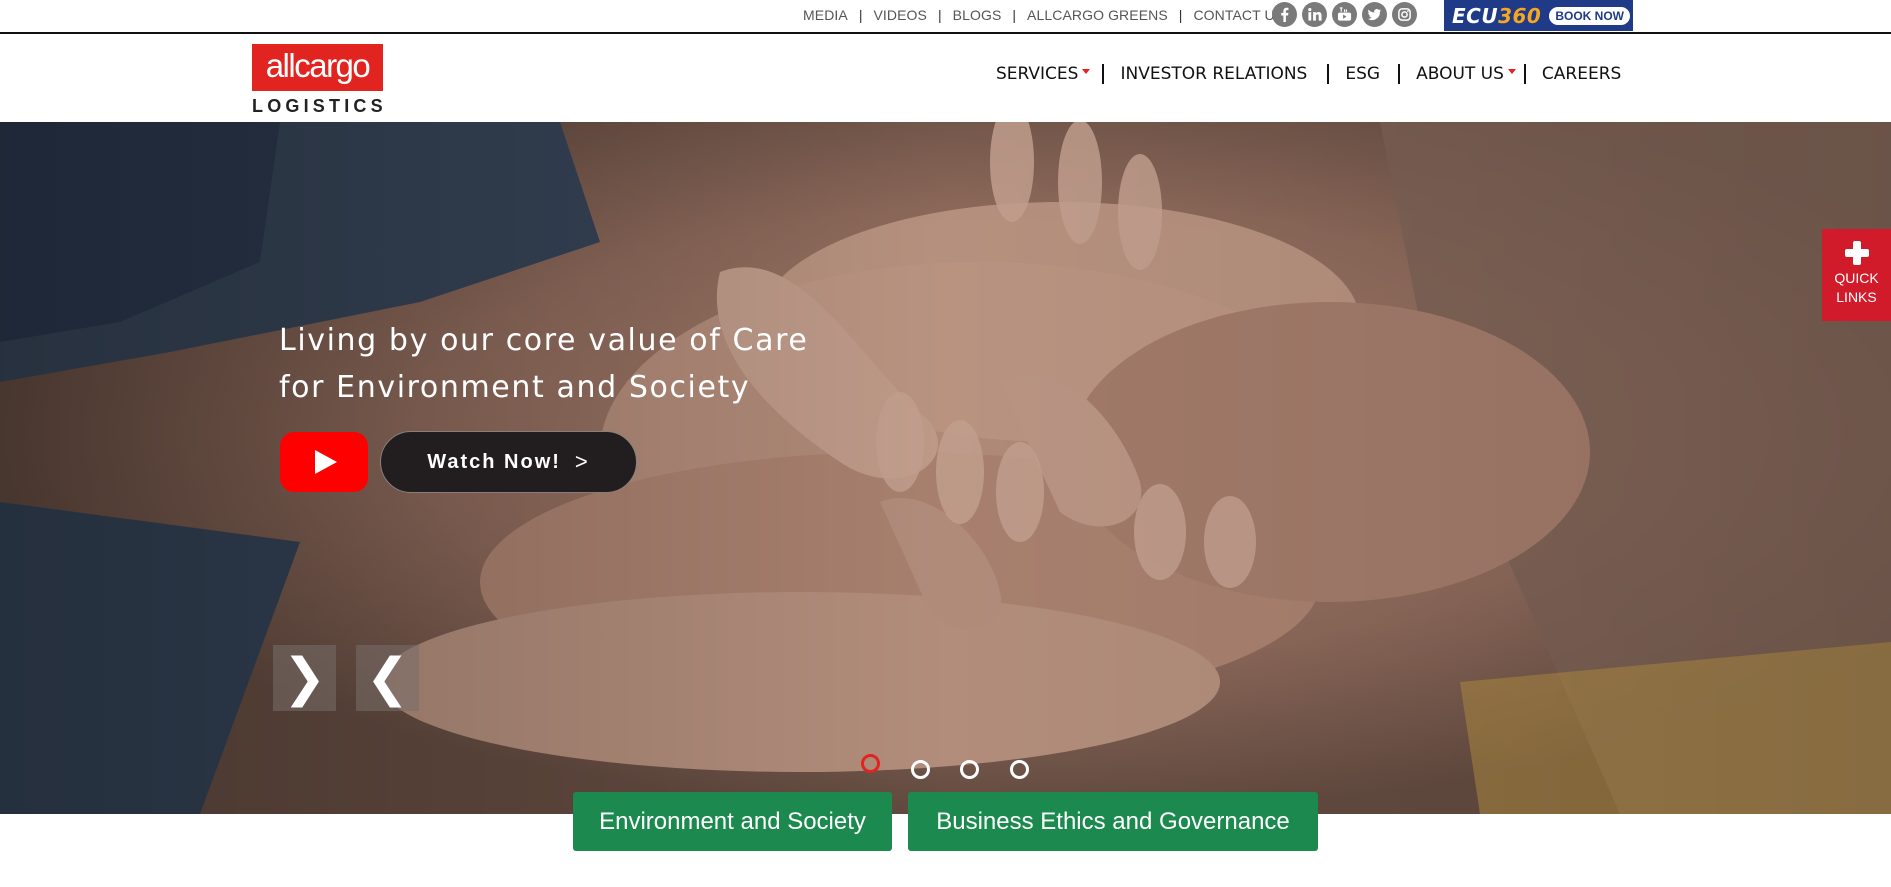 The width and height of the screenshot is (1891, 887). Describe the element at coordinates (977, 15) in the screenshot. I see `top-link-blogs: BLOGS` at that location.